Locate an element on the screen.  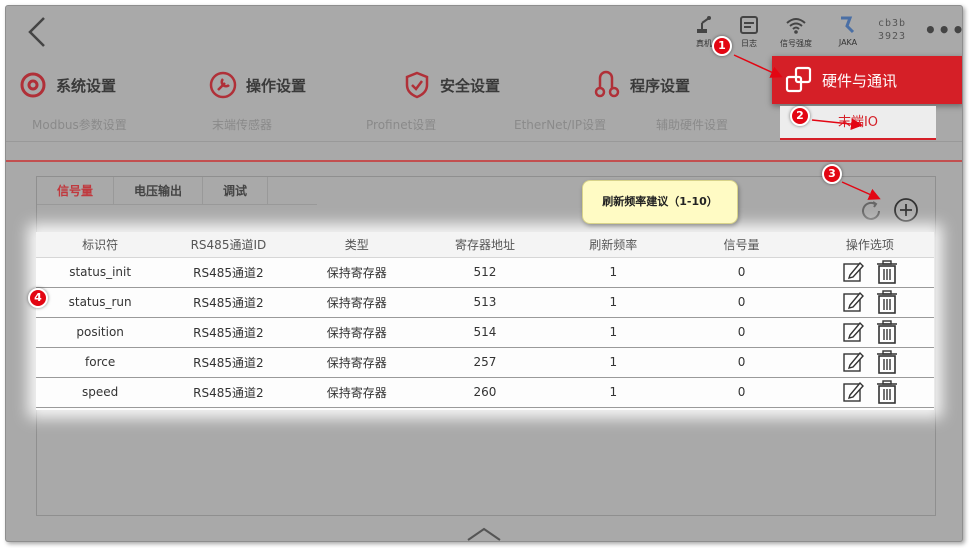
subtab-profinet: Profinet设置 is located at coordinates (401, 124).